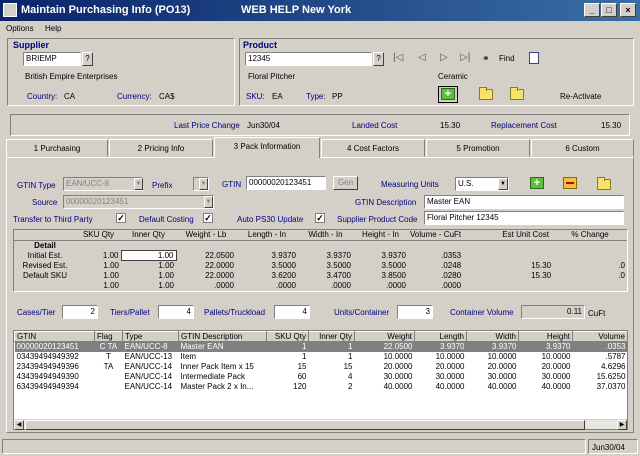  What do you see at coordinates (604, 183) in the screenshot?
I see `gtin-folder-icon` at bounding box center [604, 183].